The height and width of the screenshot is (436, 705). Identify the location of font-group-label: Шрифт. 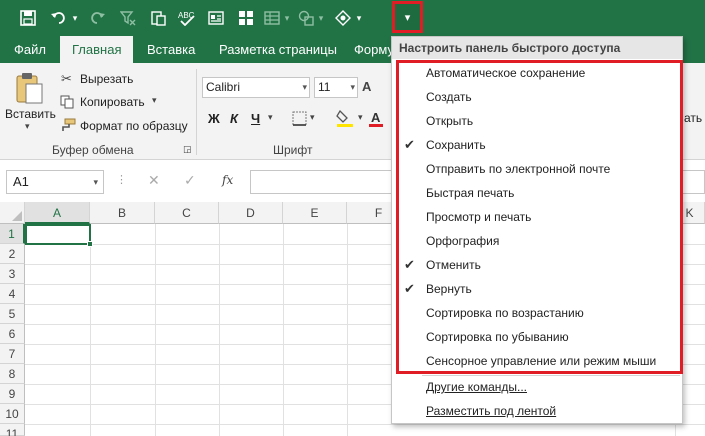
(293, 150).